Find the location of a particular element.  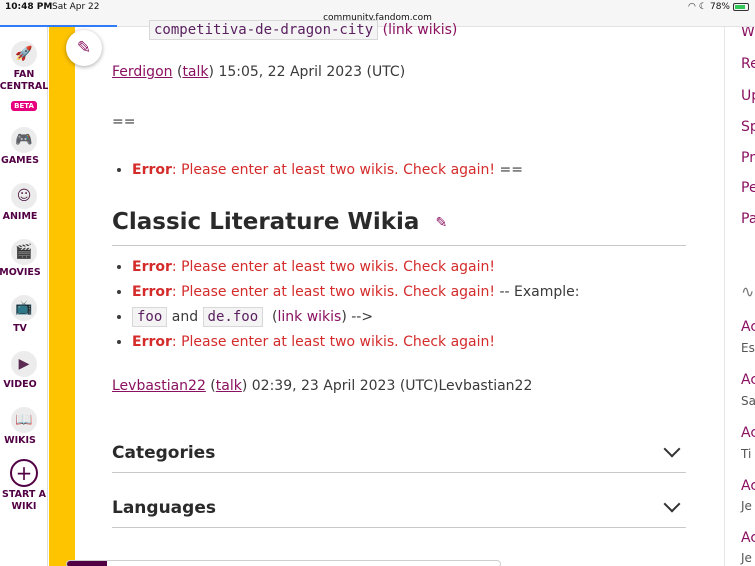

link-wikis-top: (link wikis) is located at coordinates (420, 30).